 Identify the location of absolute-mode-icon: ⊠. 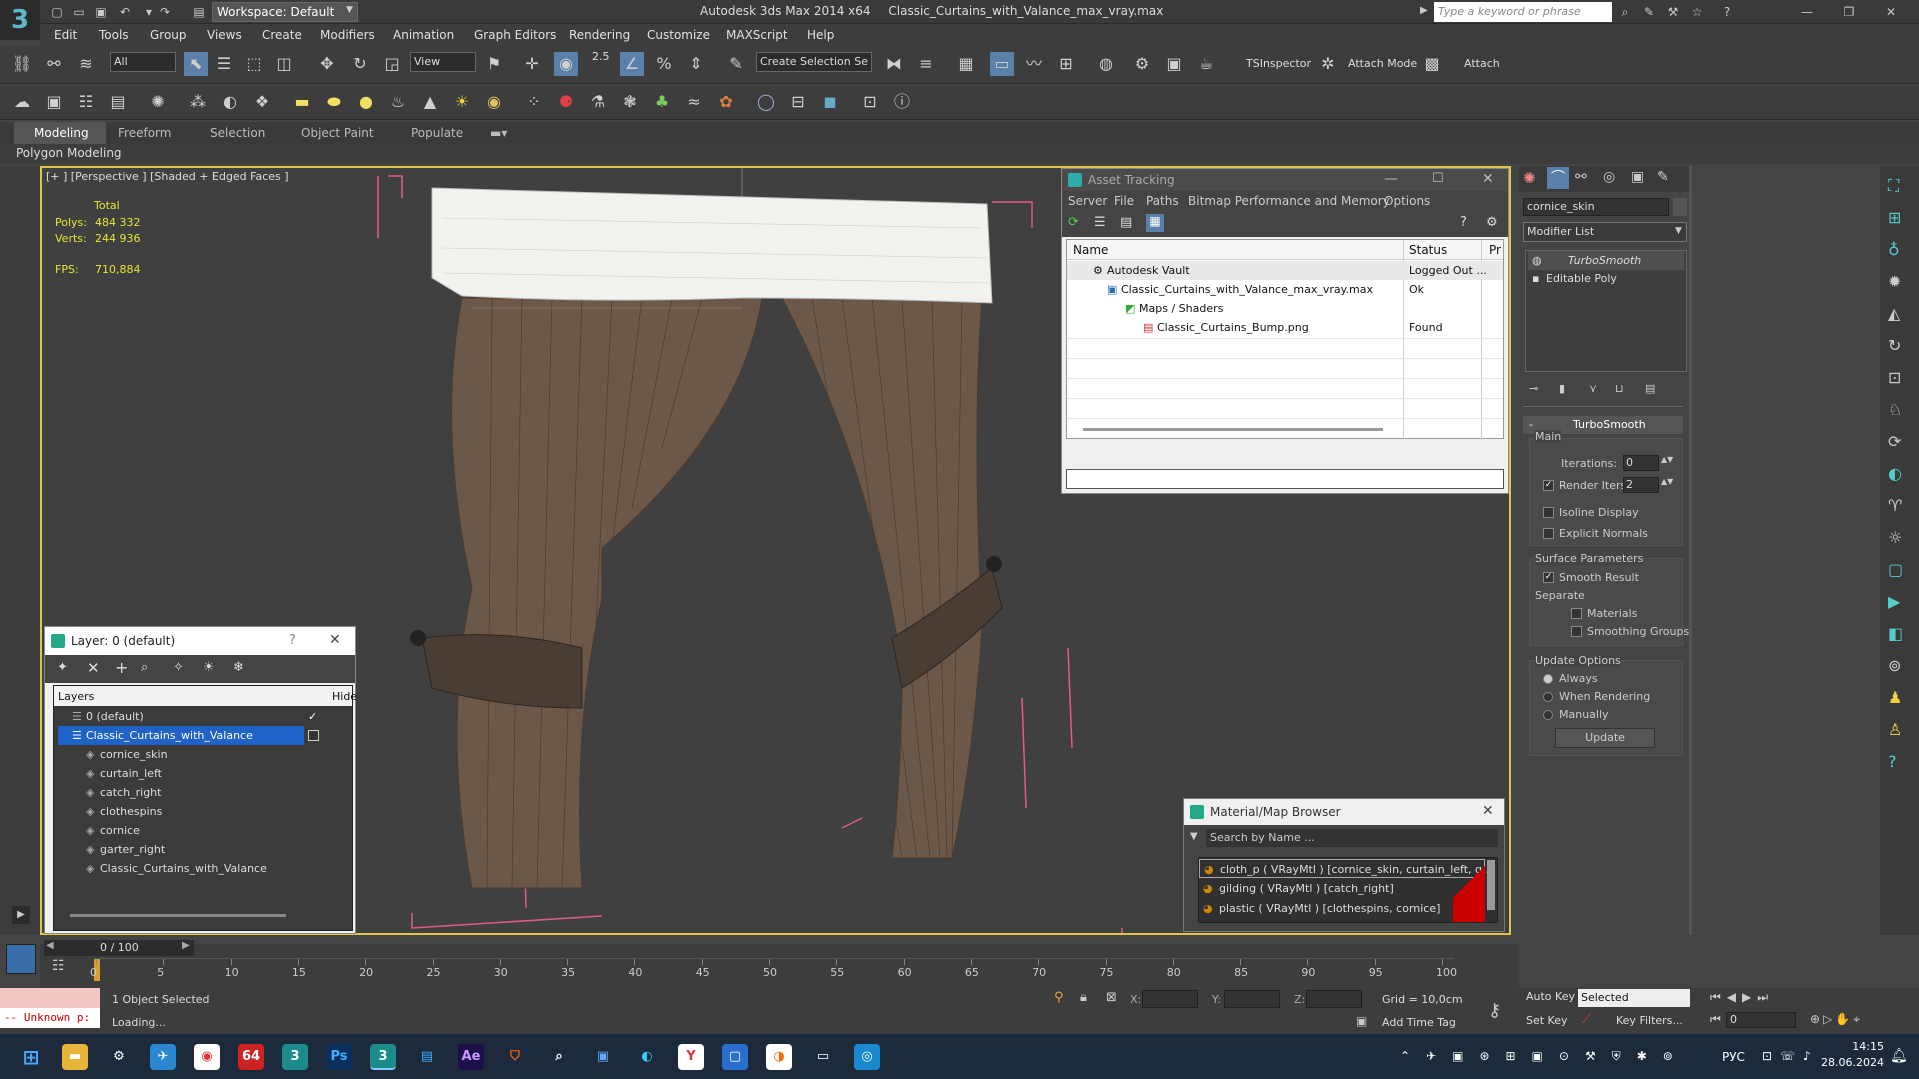
(1111, 997).